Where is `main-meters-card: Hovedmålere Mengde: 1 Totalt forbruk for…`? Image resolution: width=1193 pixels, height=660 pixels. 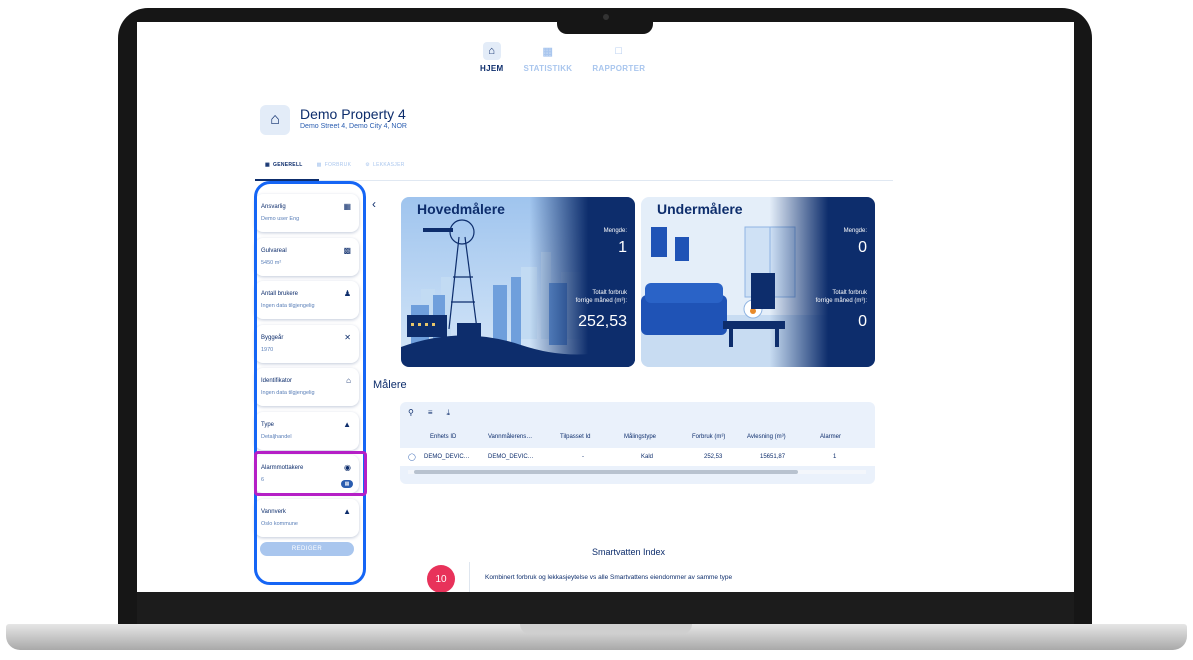
main-meters-card: Hovedmålere Mengde: 1 Totalt forbruk for… is located at coordinates (518, 282).